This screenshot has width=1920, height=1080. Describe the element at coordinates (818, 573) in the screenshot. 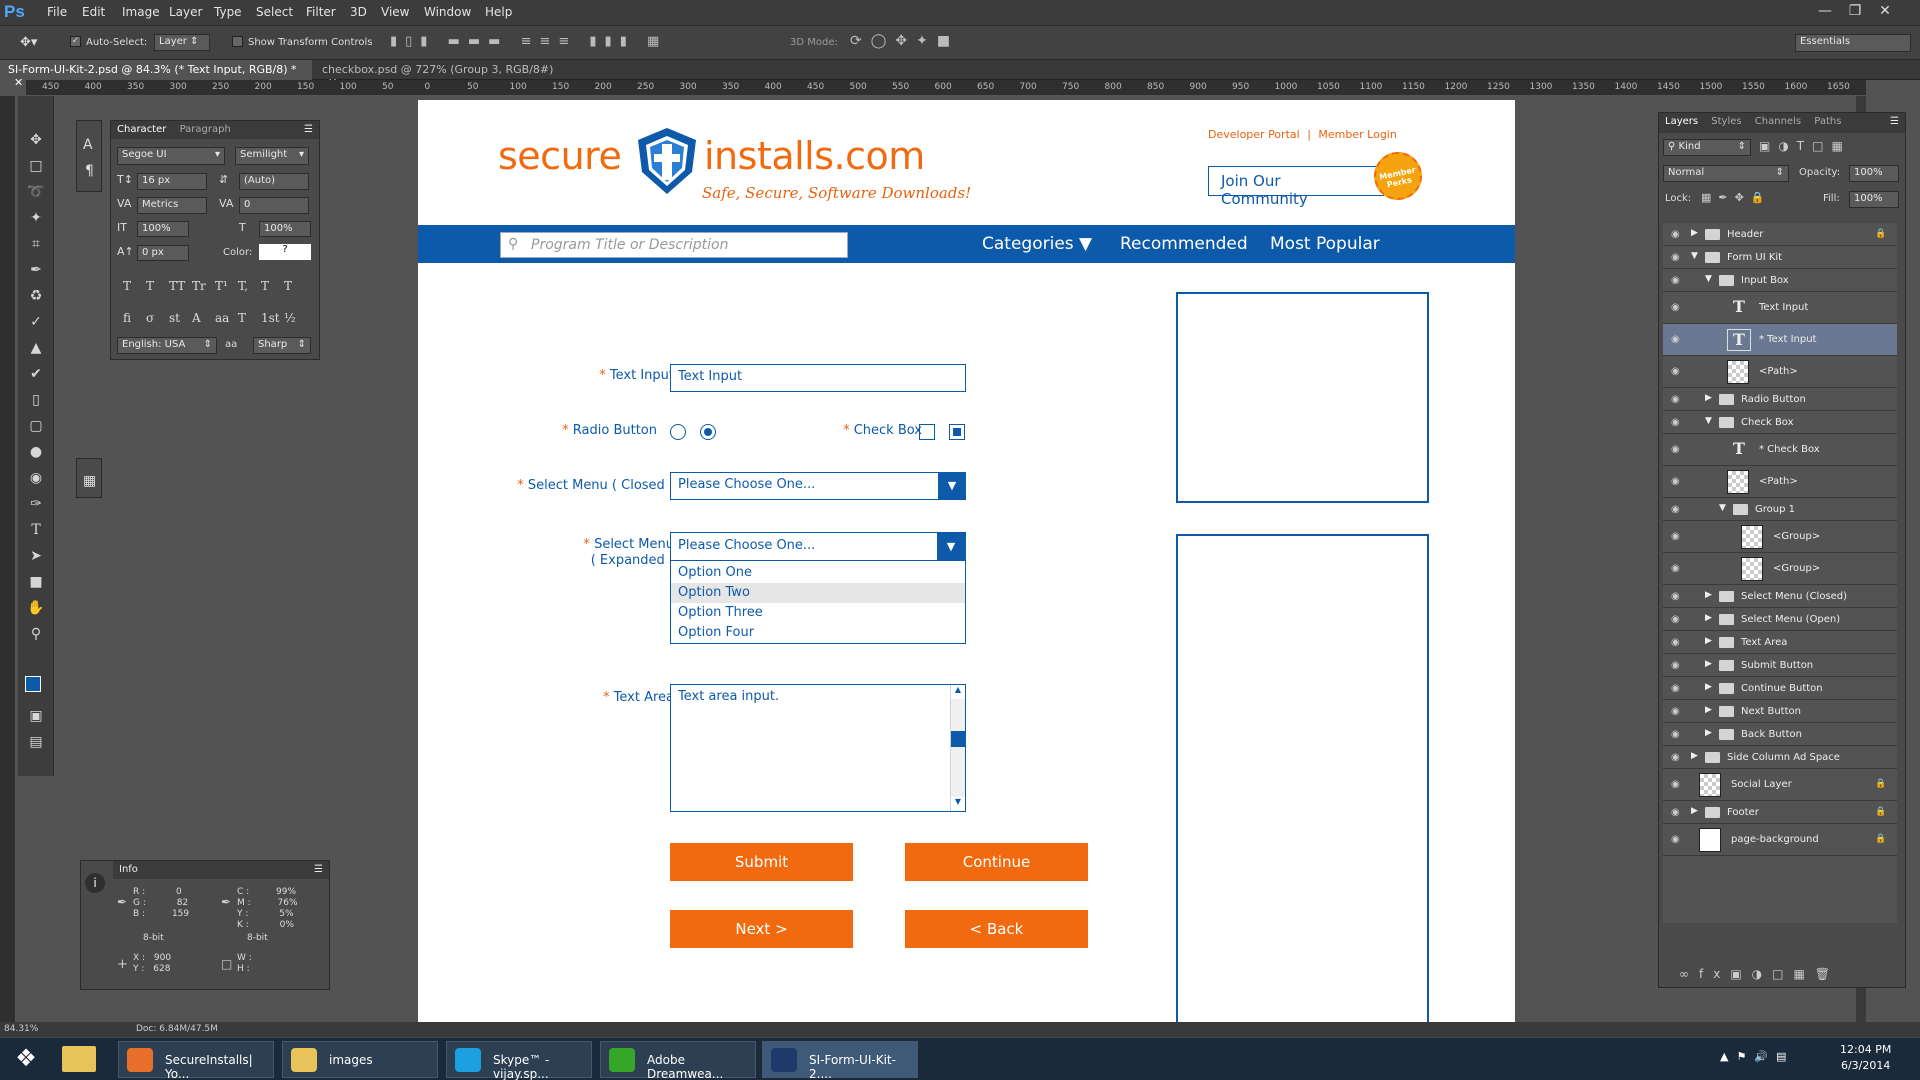

I see `select-option: Option One` at that location.